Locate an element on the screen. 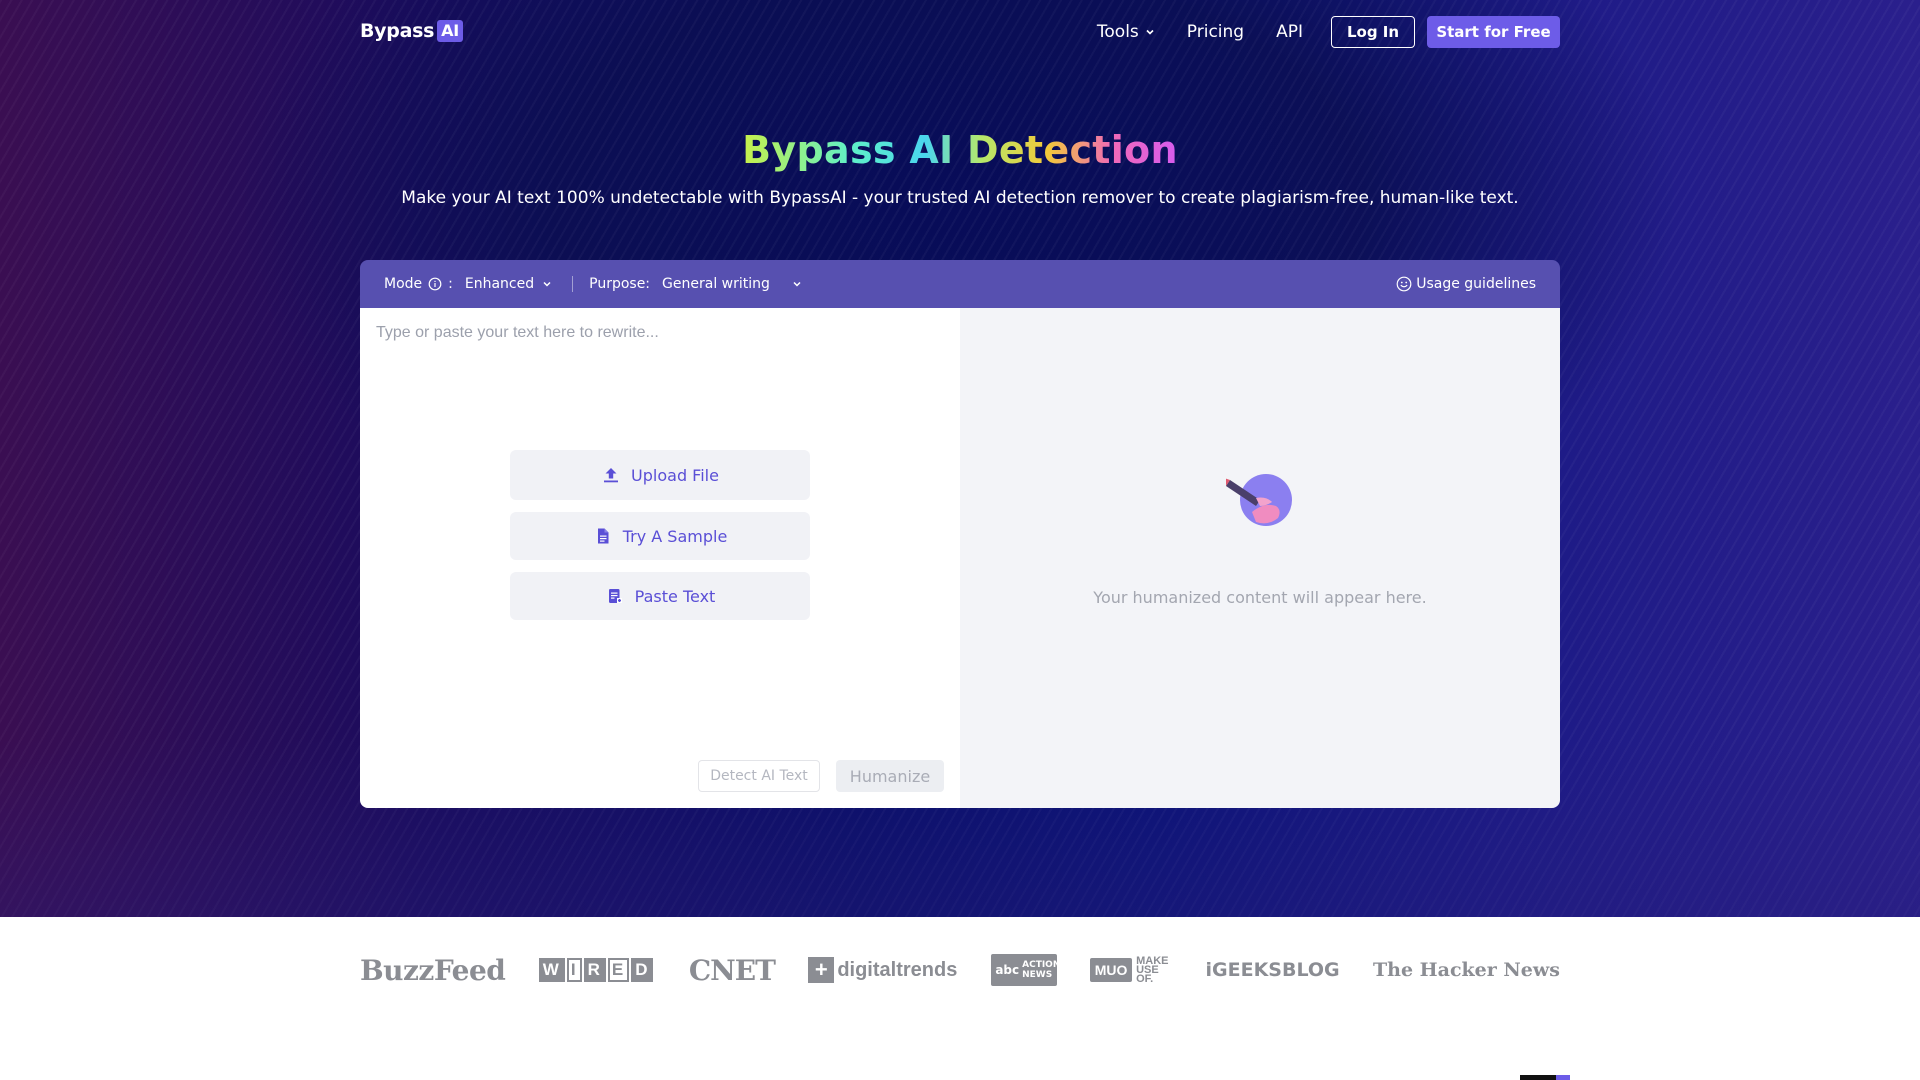  purpose-value: General writing is located at coordinates (716, 284).